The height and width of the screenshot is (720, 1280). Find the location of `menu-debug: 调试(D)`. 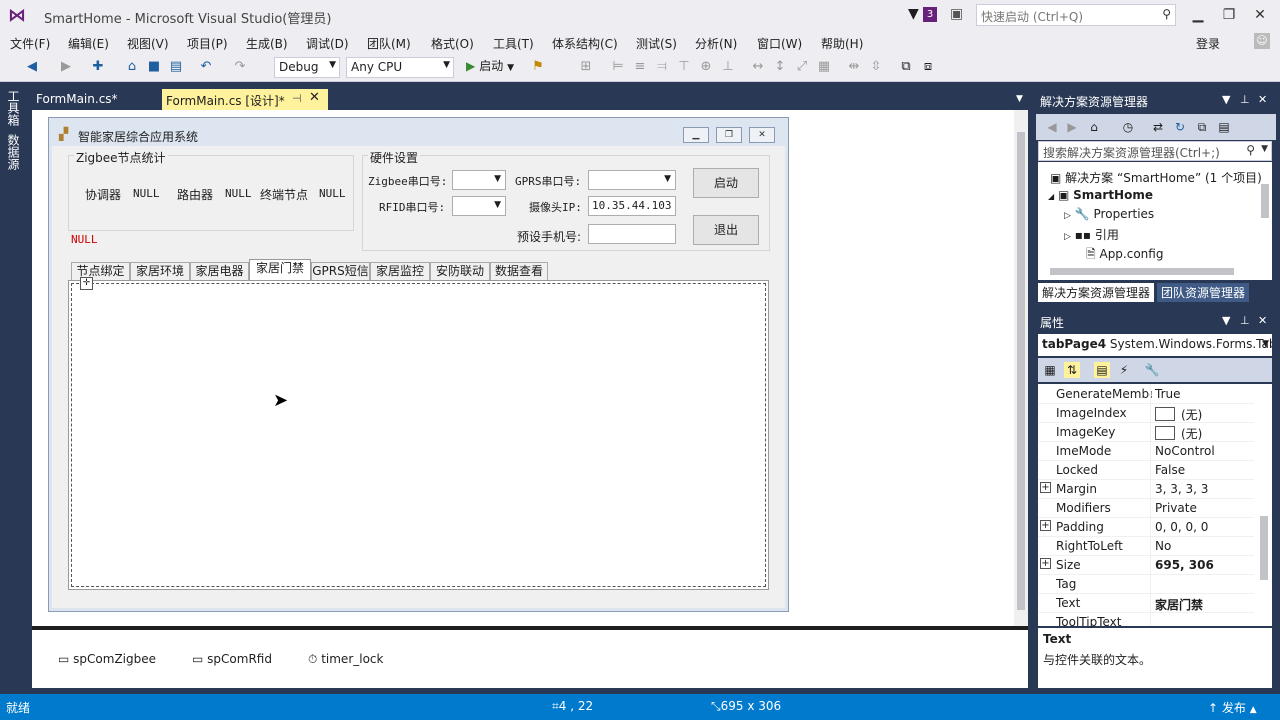

menu-debug: 调试(D) is located at coordinates (327, 43).